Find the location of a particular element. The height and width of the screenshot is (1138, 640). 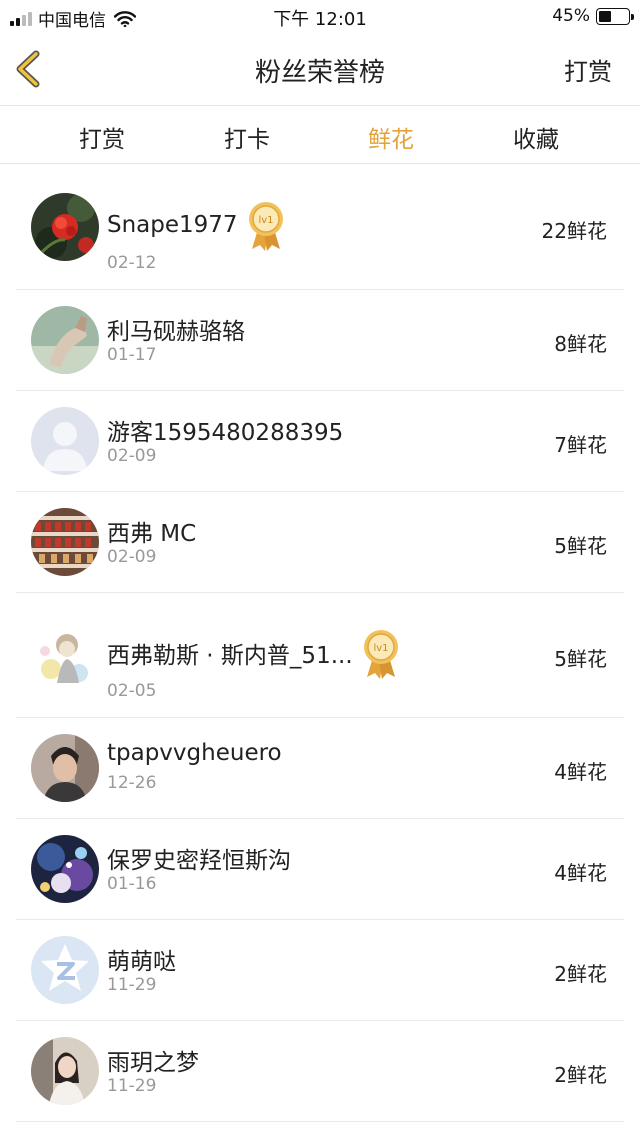

flower-count: 7鲜花 is located at coordinates (580, 445).